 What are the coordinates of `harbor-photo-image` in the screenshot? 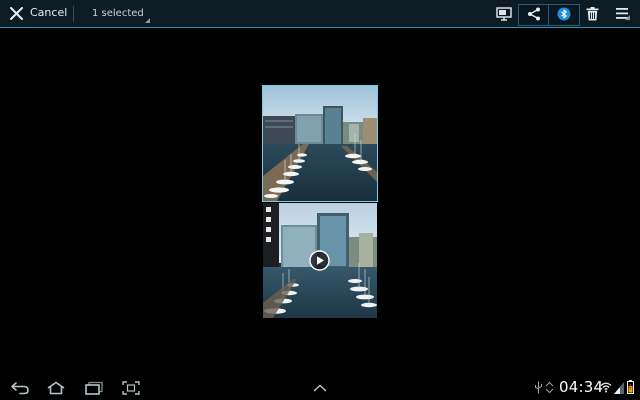 It's located at (320, 143).